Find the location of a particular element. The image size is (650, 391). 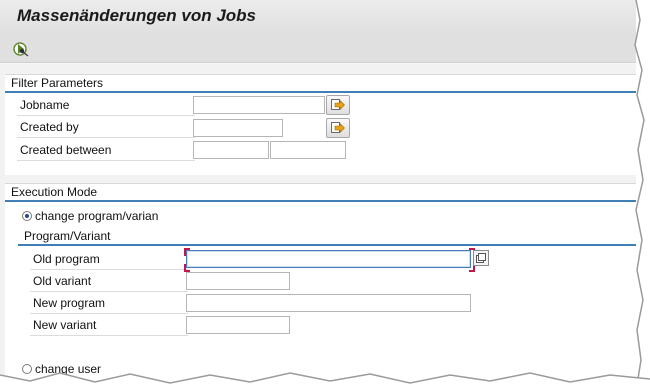

value-help-icon is located at coordinates (481, 258).